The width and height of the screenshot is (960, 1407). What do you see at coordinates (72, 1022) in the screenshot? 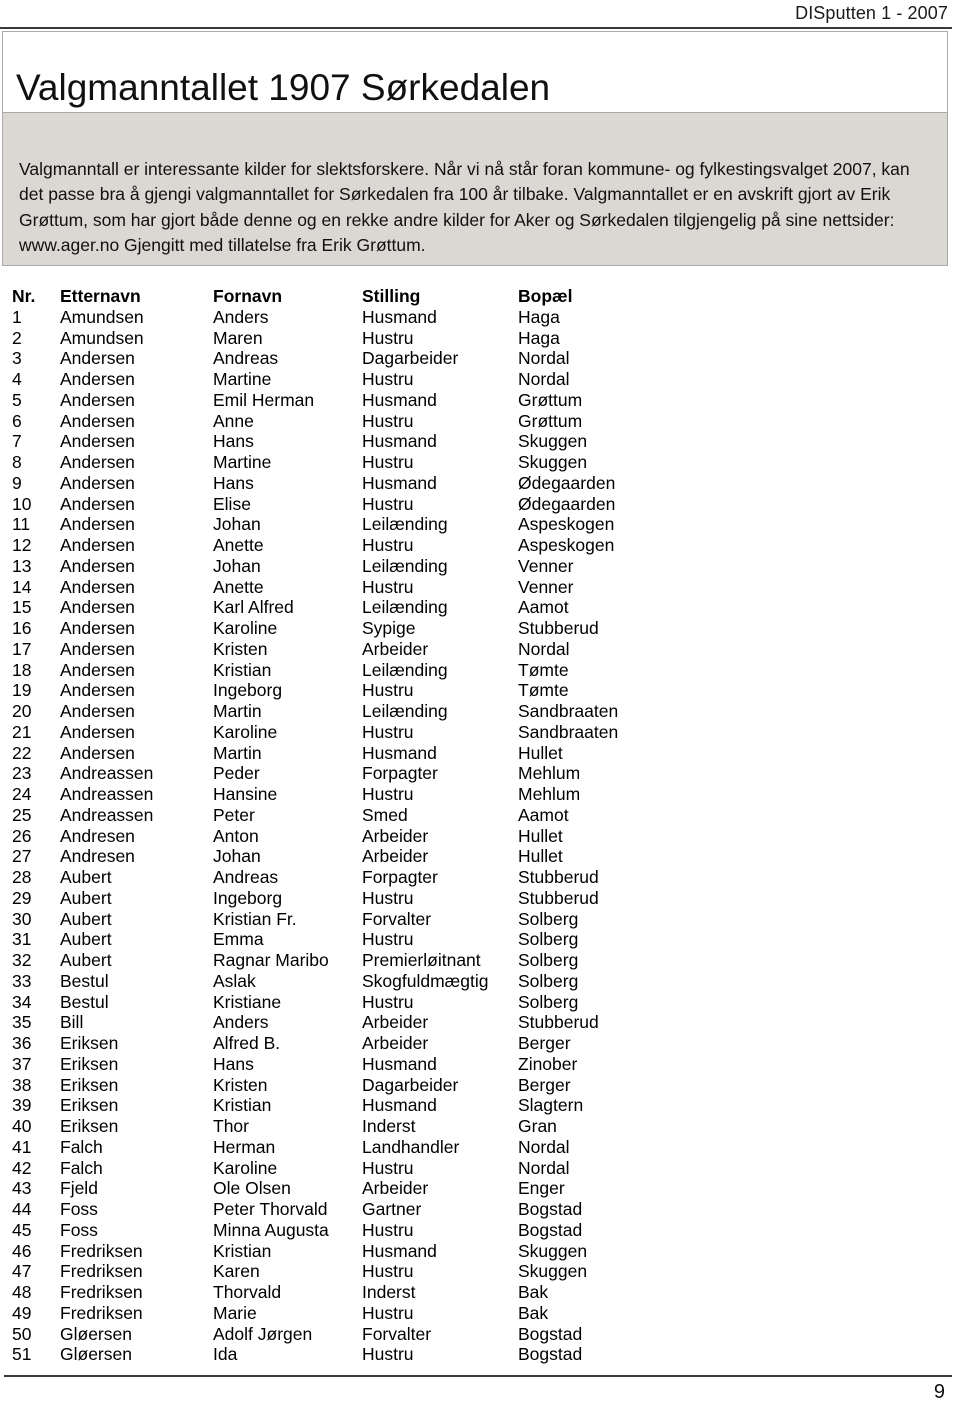
I see `cell-etternavn: Bill` at bounding box center [72, 1022].